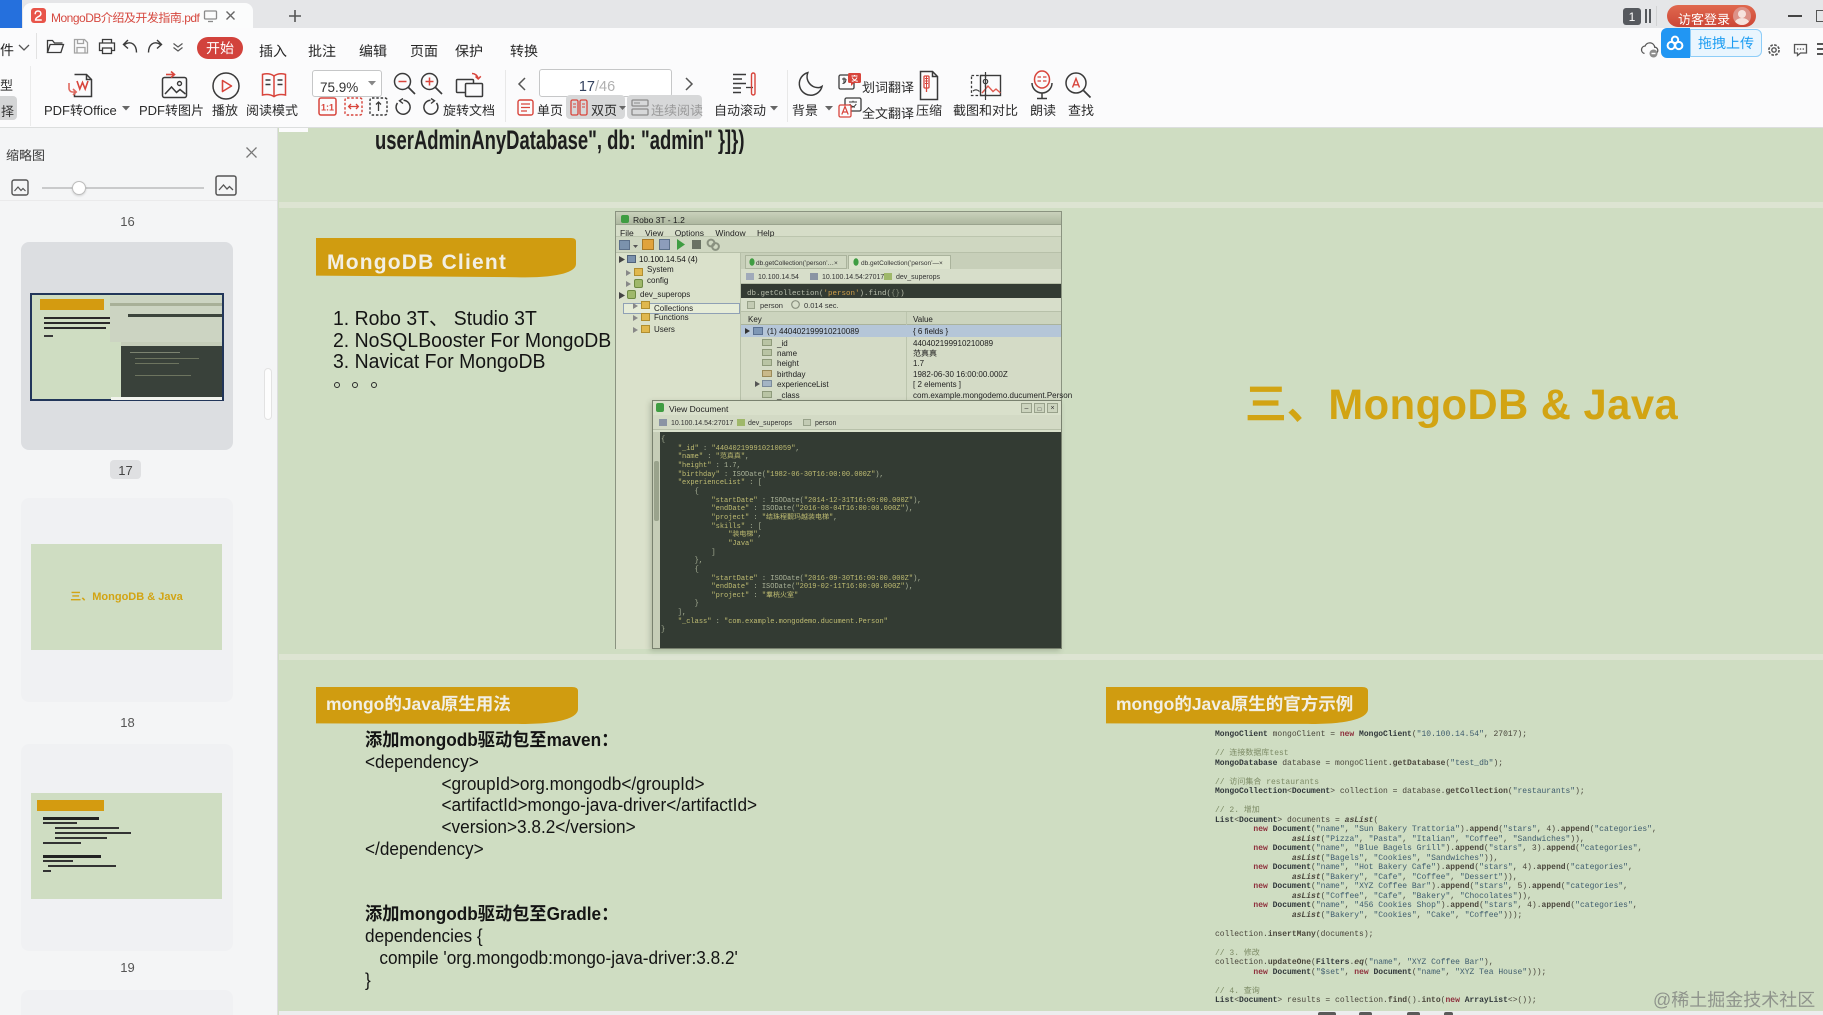 The image size is (1823, 1015). I want to click on svg-text: 1:1, so click(327, 108).